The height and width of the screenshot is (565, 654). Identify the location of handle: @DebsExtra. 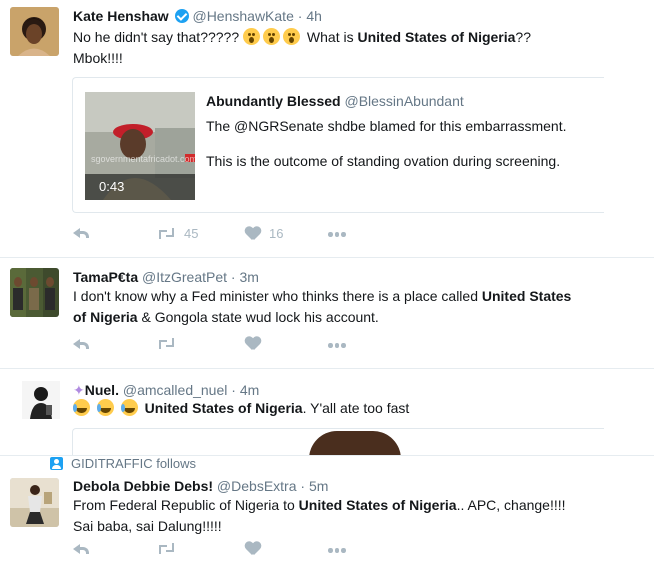
(257, 486).